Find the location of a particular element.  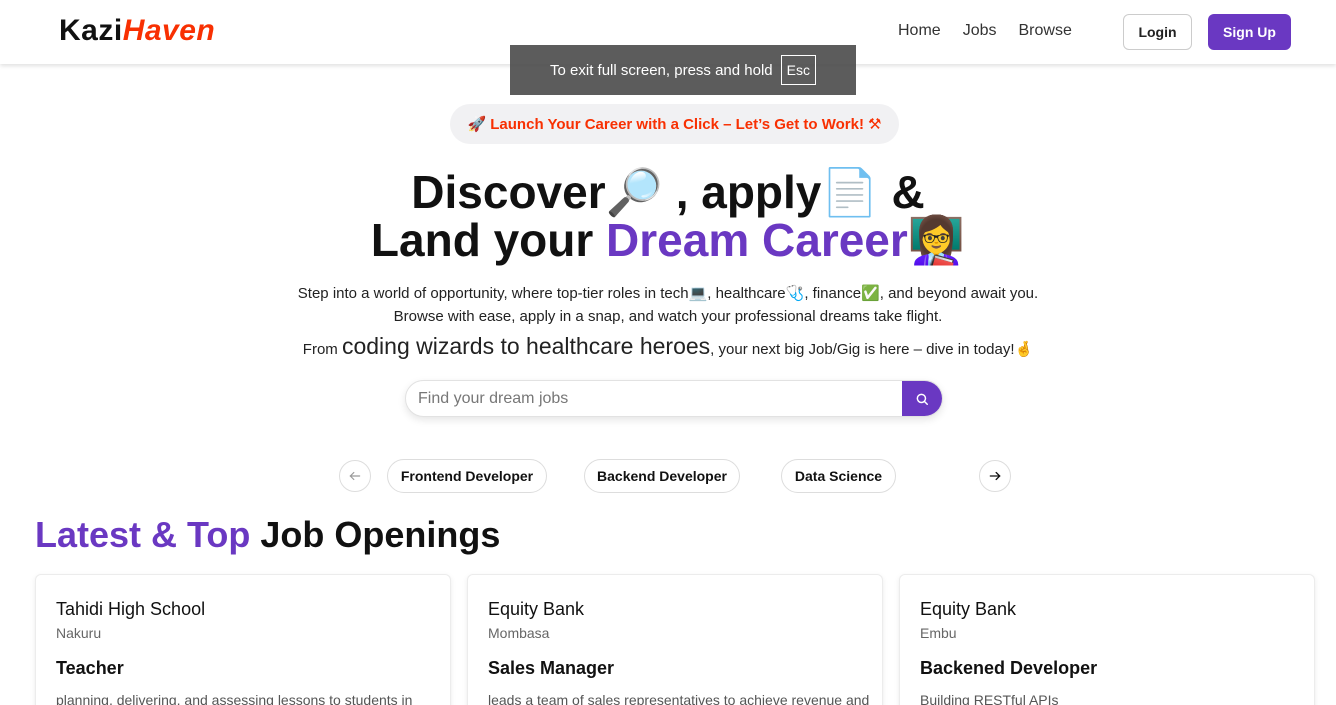

job-title: Backened Developer is located at coordinates (1009, 668).